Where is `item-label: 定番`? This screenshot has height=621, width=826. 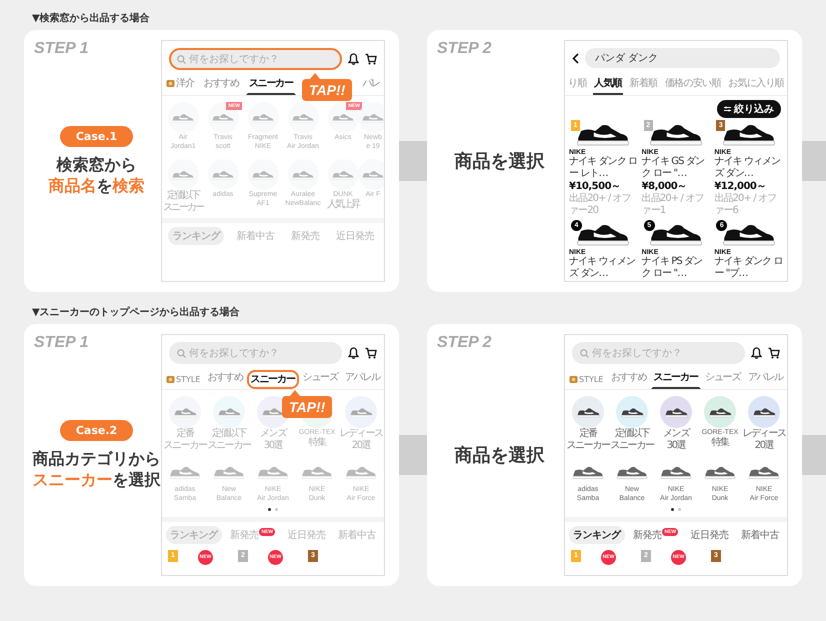 item-label: 定番 is located at coordinates (185, 434).